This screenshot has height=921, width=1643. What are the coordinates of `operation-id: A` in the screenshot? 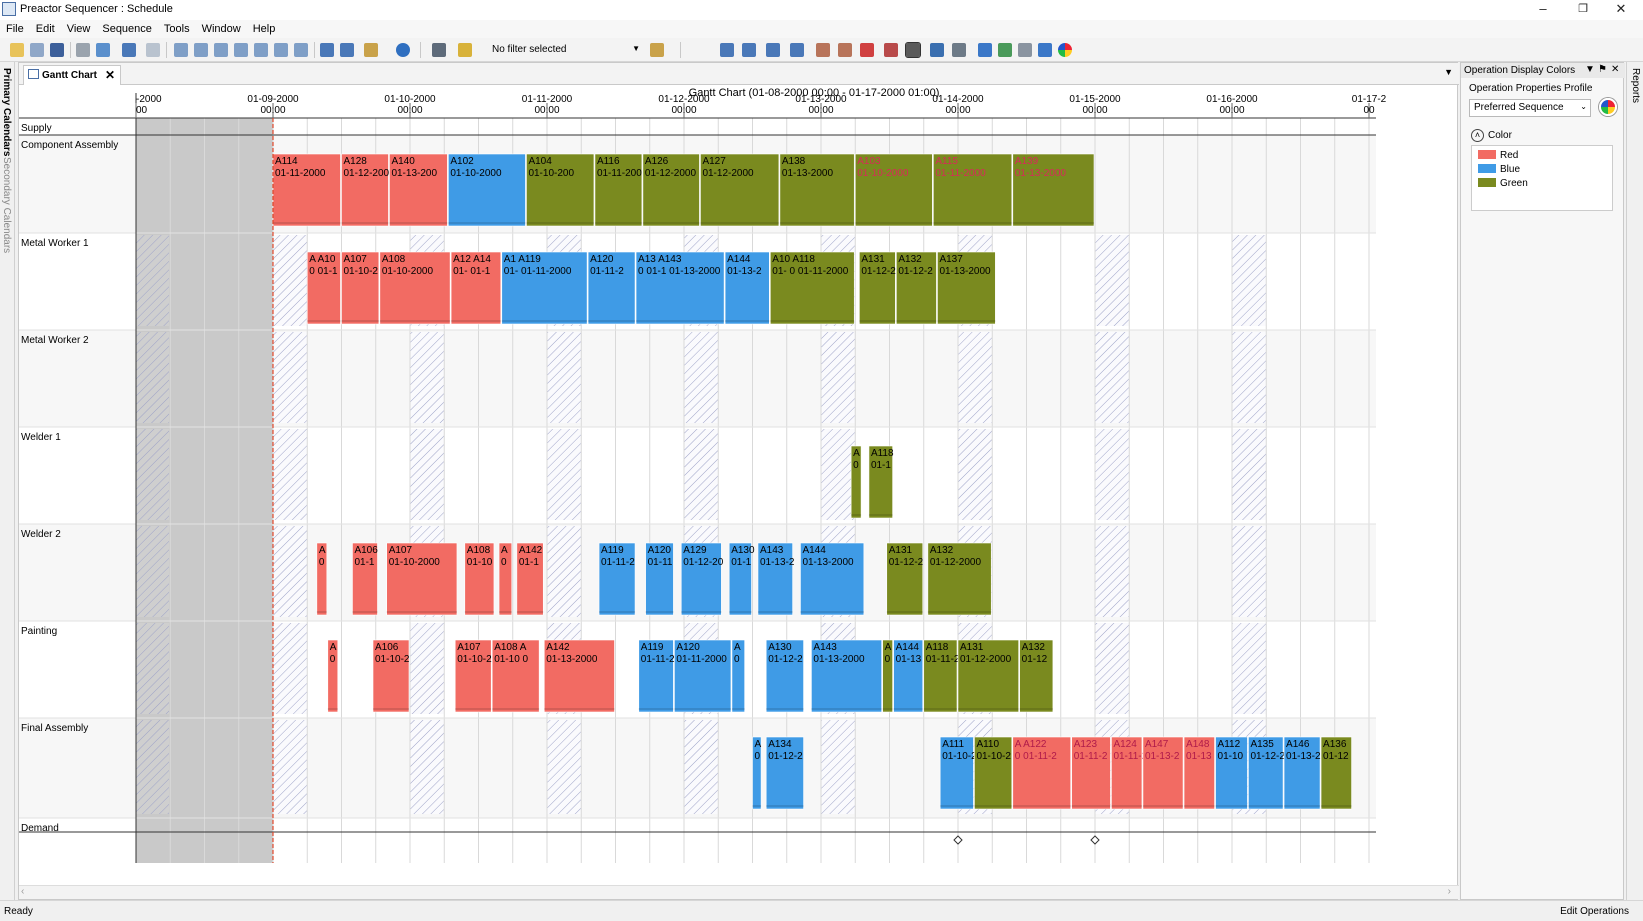 It's located at (322, 550).